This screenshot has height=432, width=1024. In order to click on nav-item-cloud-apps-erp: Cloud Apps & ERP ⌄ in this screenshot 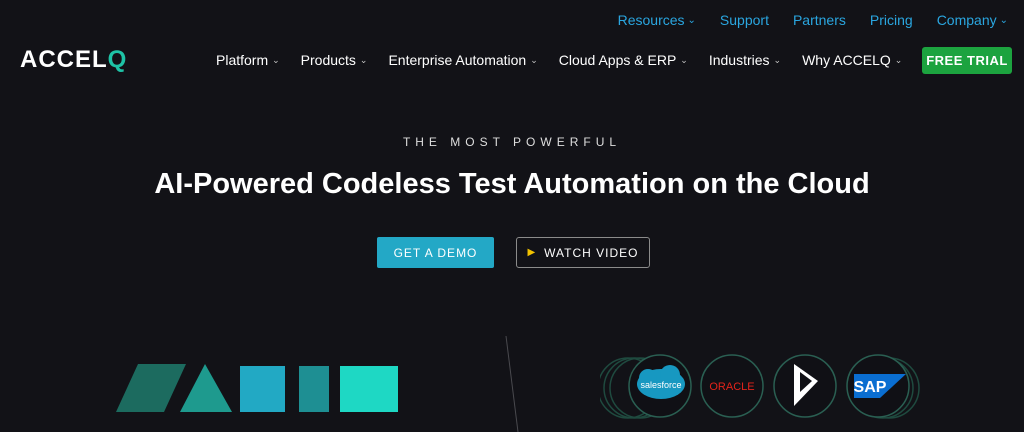, I will do `click(623, 60)`.